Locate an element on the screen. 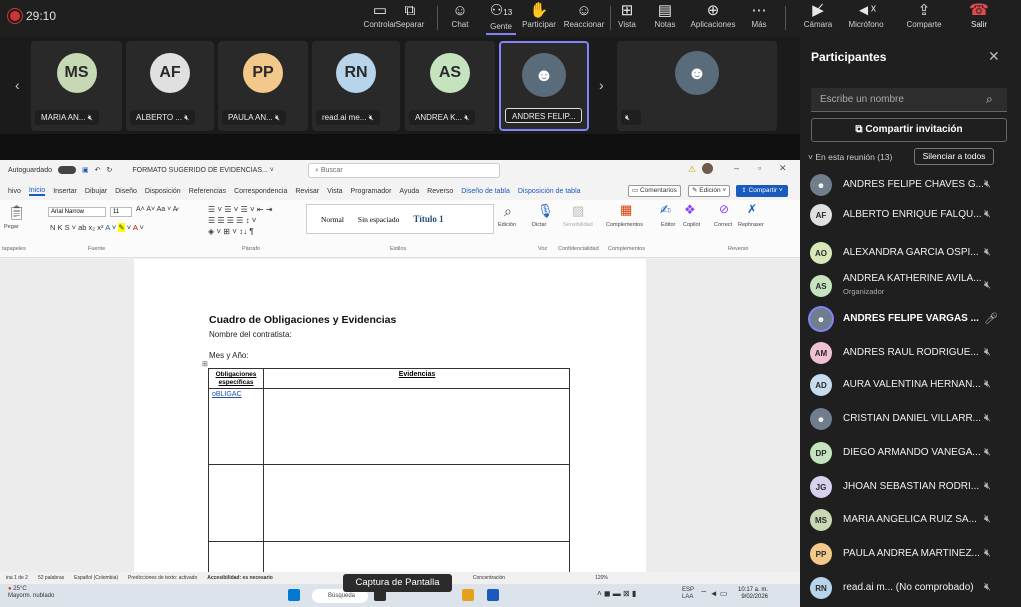 The image size is (1021, 607). dictate-icon: 🎙︎ is located at coordinates (545, 211).